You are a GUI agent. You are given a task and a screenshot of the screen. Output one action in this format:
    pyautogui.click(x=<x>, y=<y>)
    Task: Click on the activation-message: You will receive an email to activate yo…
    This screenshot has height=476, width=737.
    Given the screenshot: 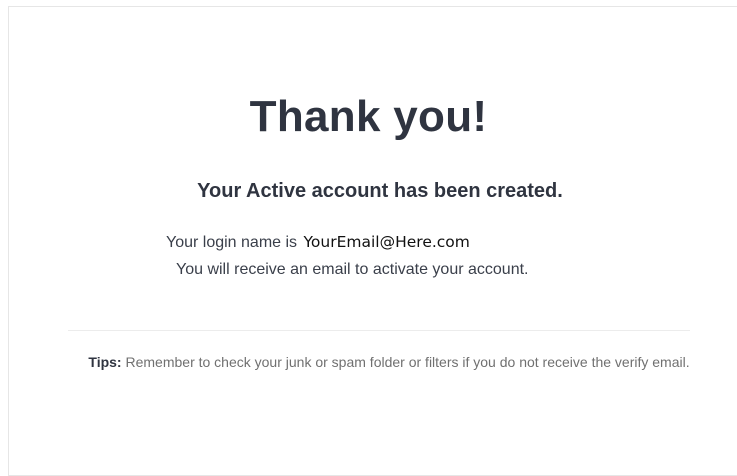 What is the action you would take?
    pyautogui.click(x=352, y=269)
    